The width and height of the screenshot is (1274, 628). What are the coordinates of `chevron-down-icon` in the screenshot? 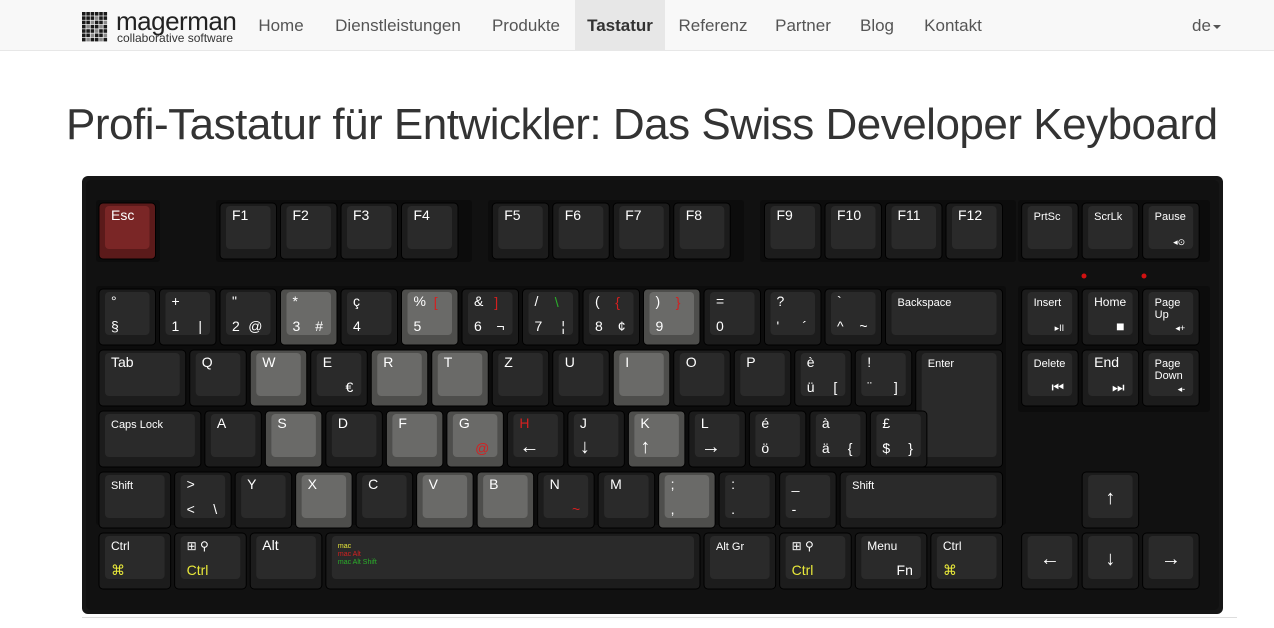 It's located at (1216, 26).